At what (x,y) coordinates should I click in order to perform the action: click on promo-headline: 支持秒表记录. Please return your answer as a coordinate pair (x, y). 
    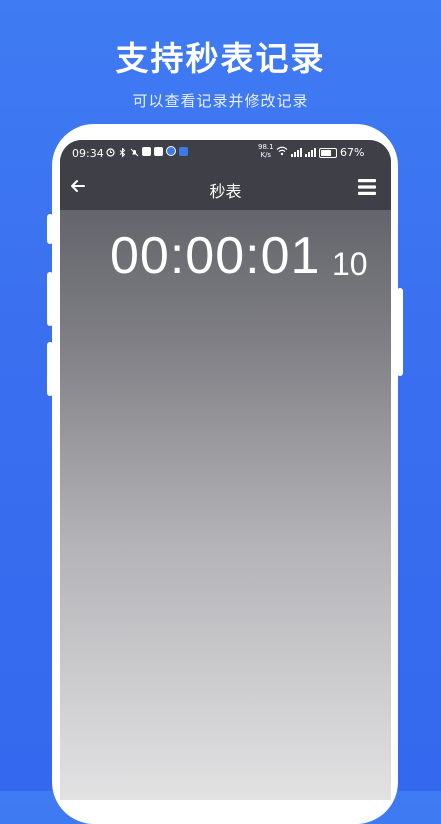
    Looking at the image, I should click on (220, 58).